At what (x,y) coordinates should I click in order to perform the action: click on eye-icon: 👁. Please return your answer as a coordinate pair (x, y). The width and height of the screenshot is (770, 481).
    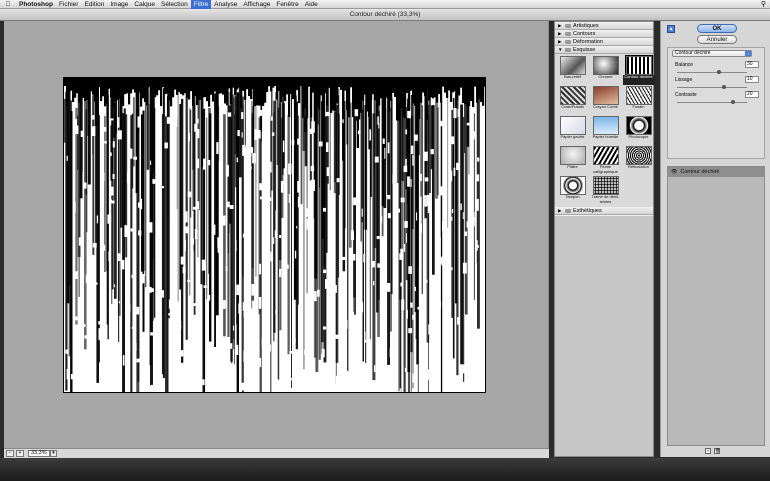
    Looking at the image, I should click on (674, 172).